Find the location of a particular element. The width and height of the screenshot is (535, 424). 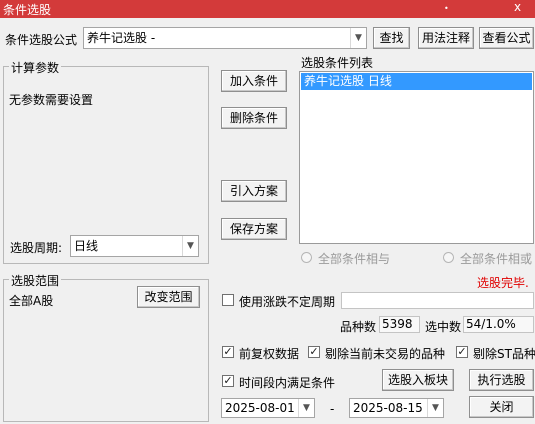

save-plan-button: 保存方案 is located at coordinates (254, 229).